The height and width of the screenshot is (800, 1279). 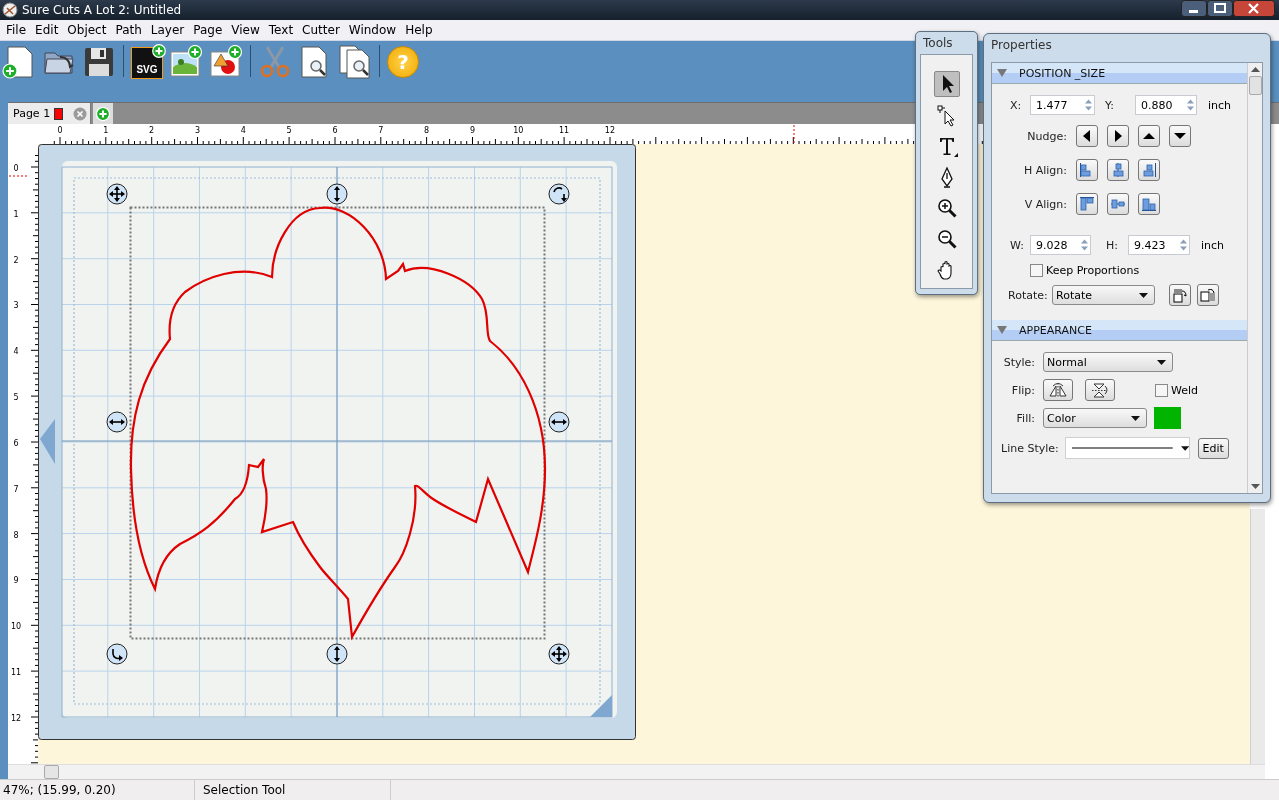 What do you see at coordinates (97, 790) in the screenshot?
I see `status-text: 47%; (15.99, 0.20)` at bounding box center [97, 790].